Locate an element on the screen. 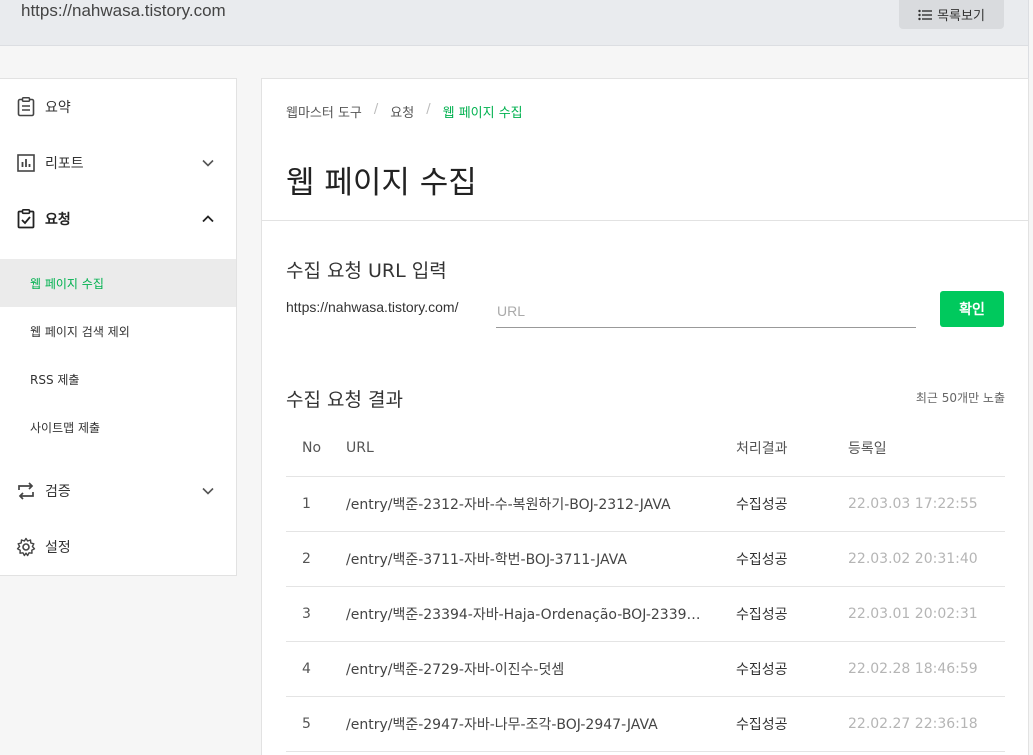  column-header: No is located at coordinates (312, 448).